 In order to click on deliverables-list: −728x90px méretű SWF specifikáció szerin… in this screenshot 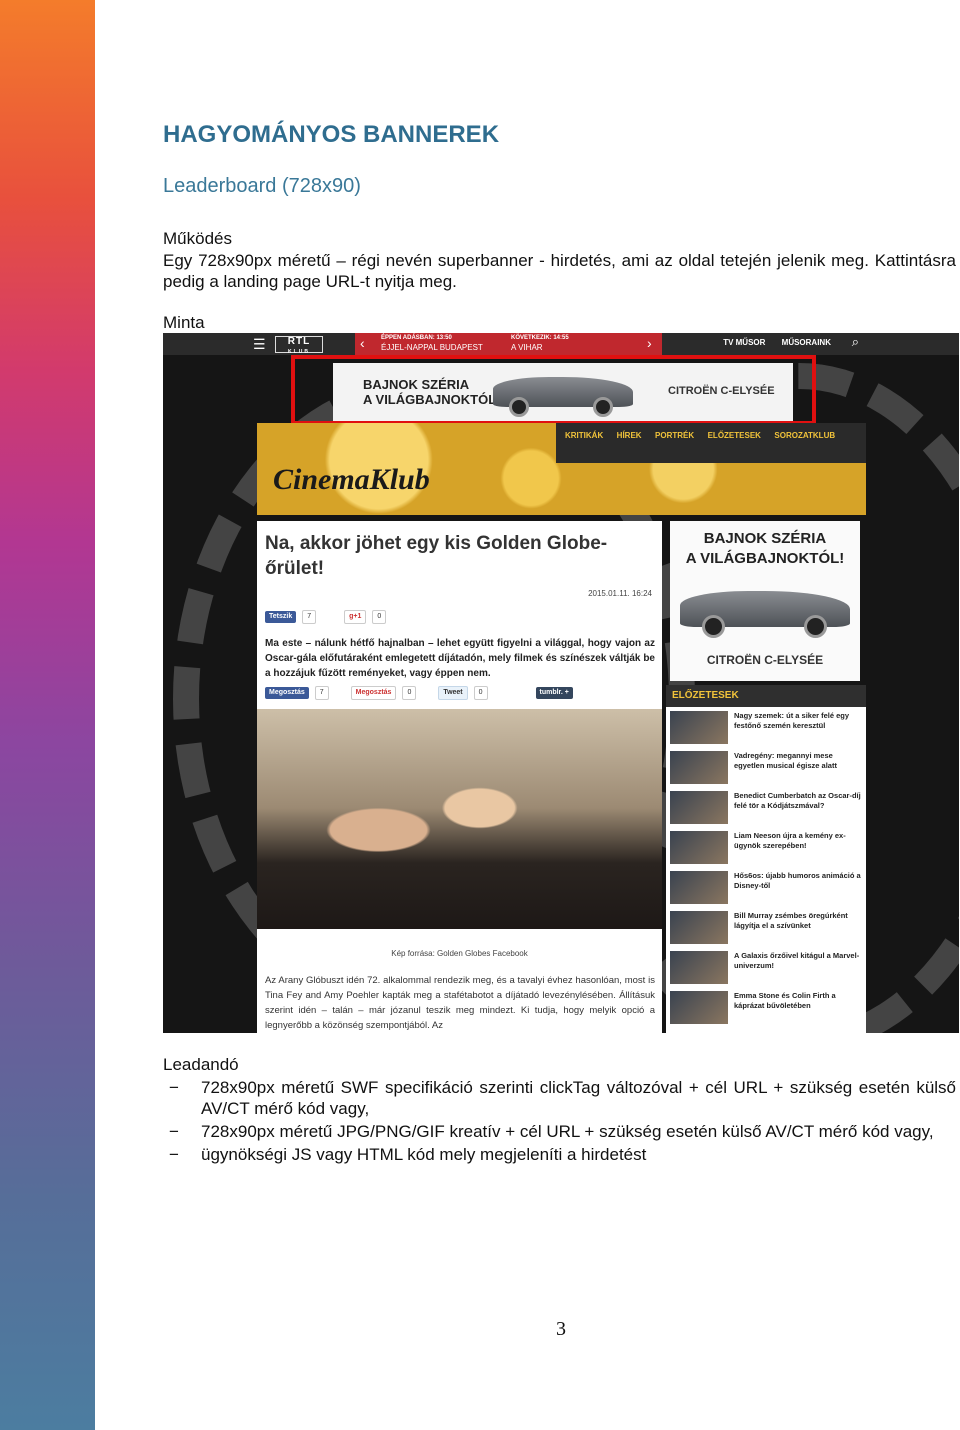, I will do `click(559, 1122)`.